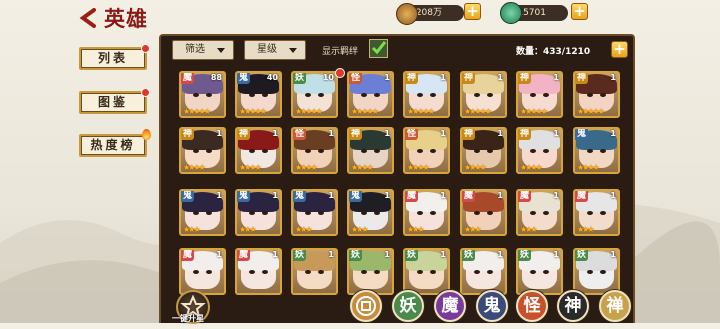 The width and height of the screenshot is (720, 329). What do you see at coordinates (89, 18) in the screenshot?
I see `back-arrow-icon` at bounding box center [89, 18].